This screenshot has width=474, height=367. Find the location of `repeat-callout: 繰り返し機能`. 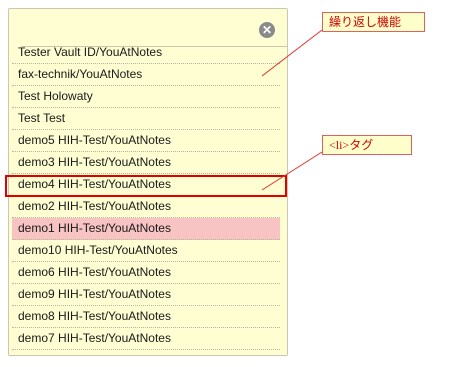

repeat-callout: 繰り返し機能 is located at coordinates (373, 22).